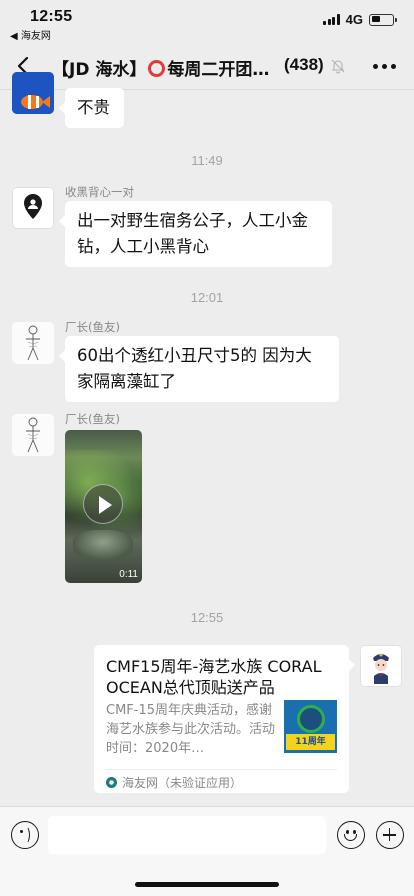 This screenshot has width=414, height=896. What do you see at coordinates (390, 835) in the screenshot?
I see `more-actions-plus-icon` at bounding box center [390, 835].